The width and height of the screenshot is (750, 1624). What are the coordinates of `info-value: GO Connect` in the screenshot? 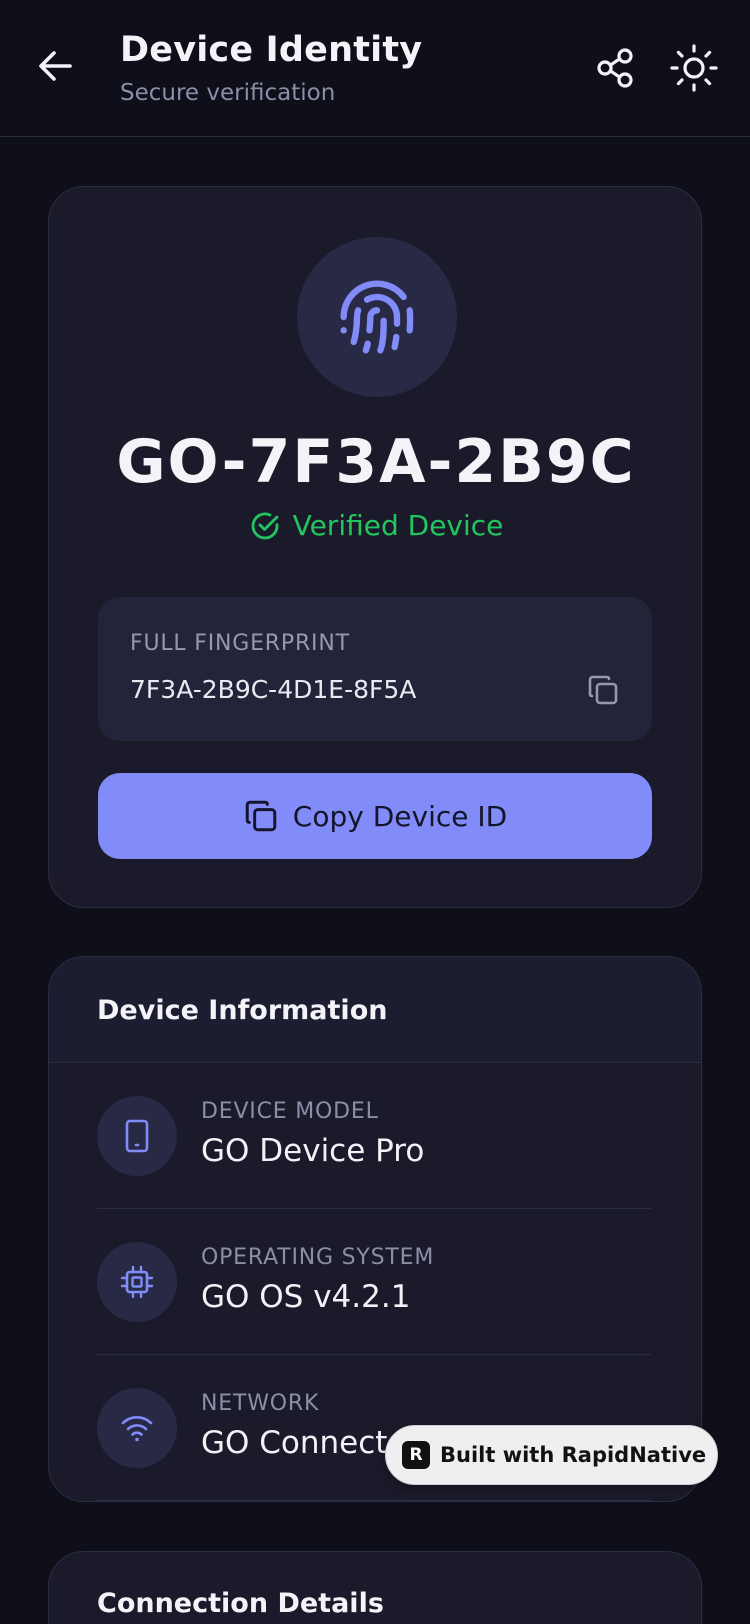 It's located at (294, 1443).